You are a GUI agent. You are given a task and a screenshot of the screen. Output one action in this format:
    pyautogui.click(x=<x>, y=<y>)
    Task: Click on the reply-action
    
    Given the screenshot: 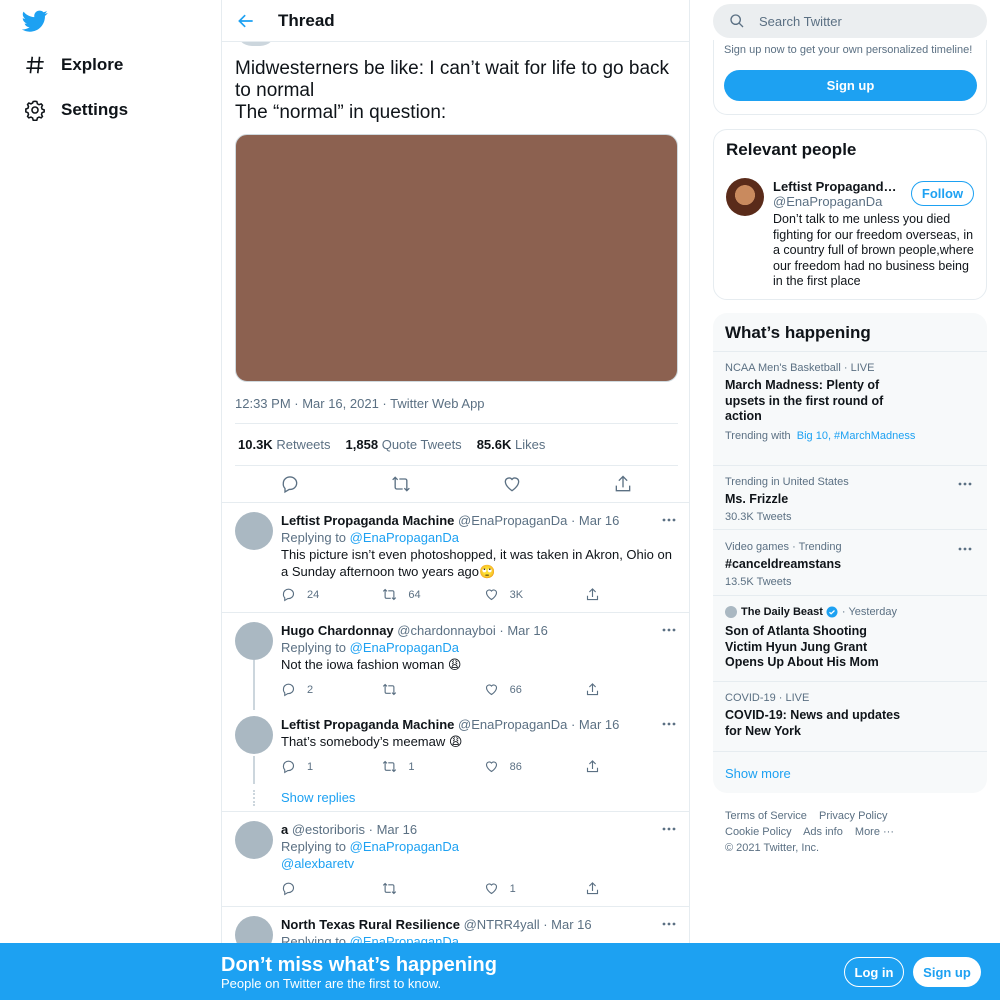 What is the action you would take?
    pyautogui.click(x=331, y=888)
    